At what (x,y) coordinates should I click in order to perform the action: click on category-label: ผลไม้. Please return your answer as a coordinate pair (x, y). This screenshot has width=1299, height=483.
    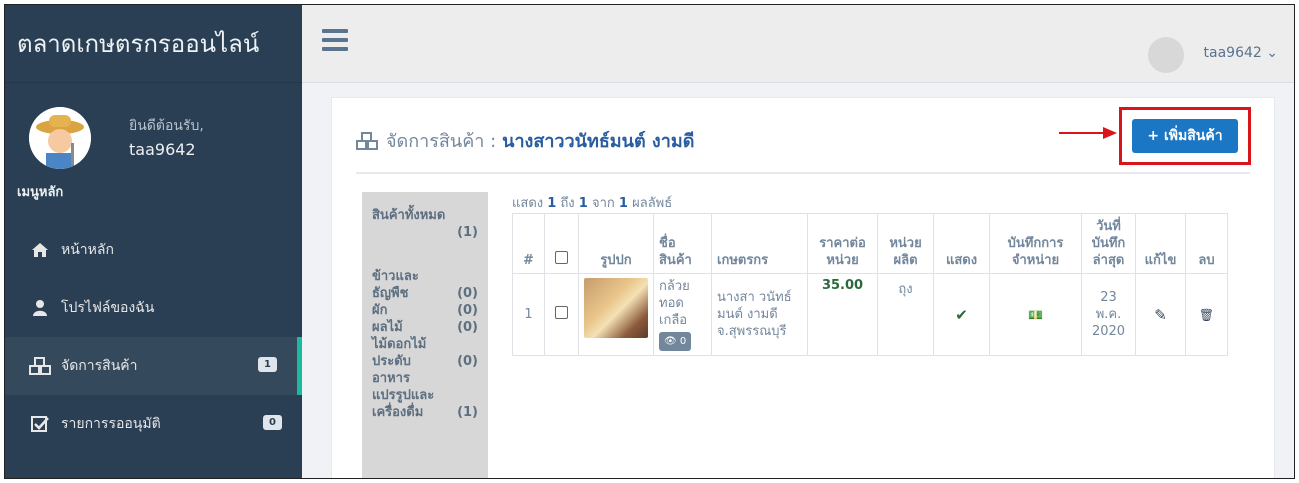
    Looking at the image, I should click on (387, 327).